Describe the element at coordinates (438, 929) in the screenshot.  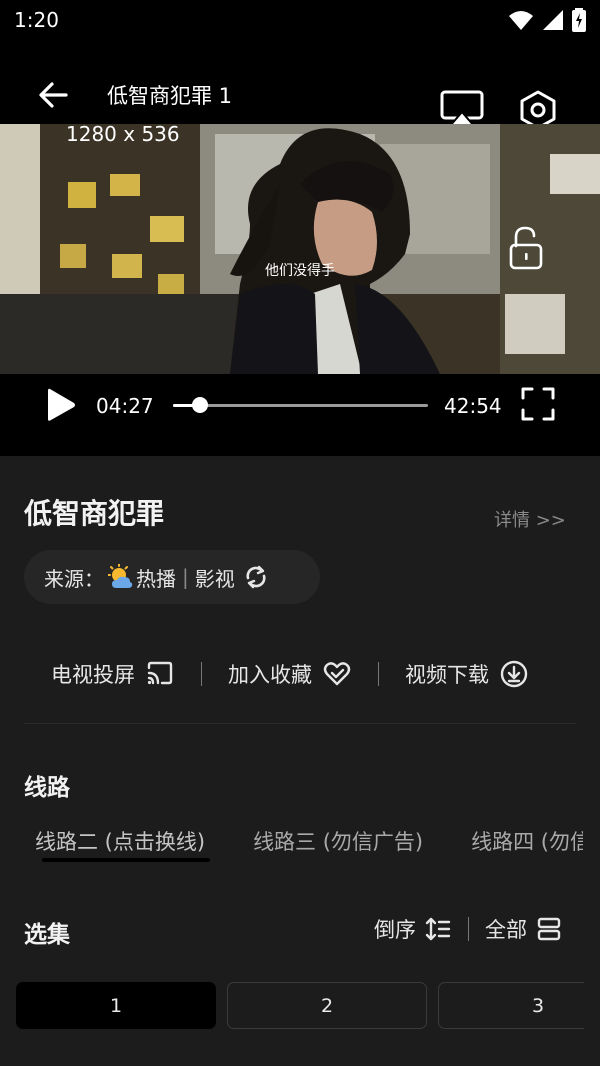
I see `sort-order-icon` at that location.